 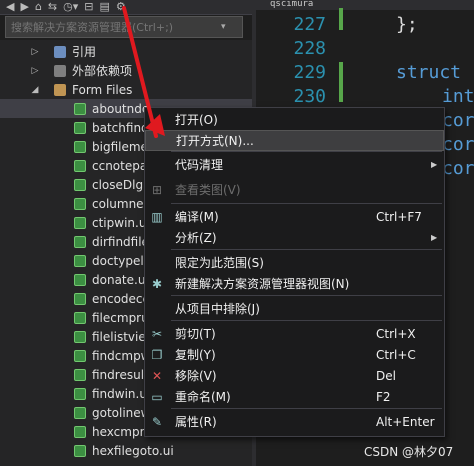 What do you see at coordinates (217, 309) in the screenshot?
I see `menu-item-label: 从项目中排除(J)` at bounding box center [217, 309].